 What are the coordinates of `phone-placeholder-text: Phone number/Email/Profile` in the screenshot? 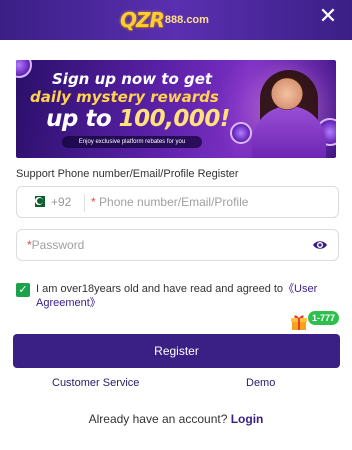 It's located at (174, 202).